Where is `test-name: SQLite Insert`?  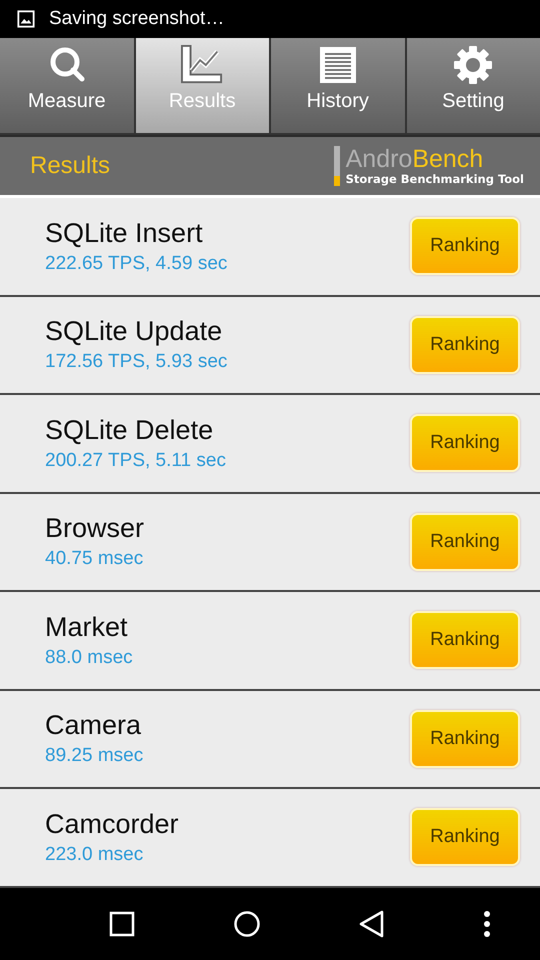 test-name: SQLite Insert is located at coordinates (124, 233).